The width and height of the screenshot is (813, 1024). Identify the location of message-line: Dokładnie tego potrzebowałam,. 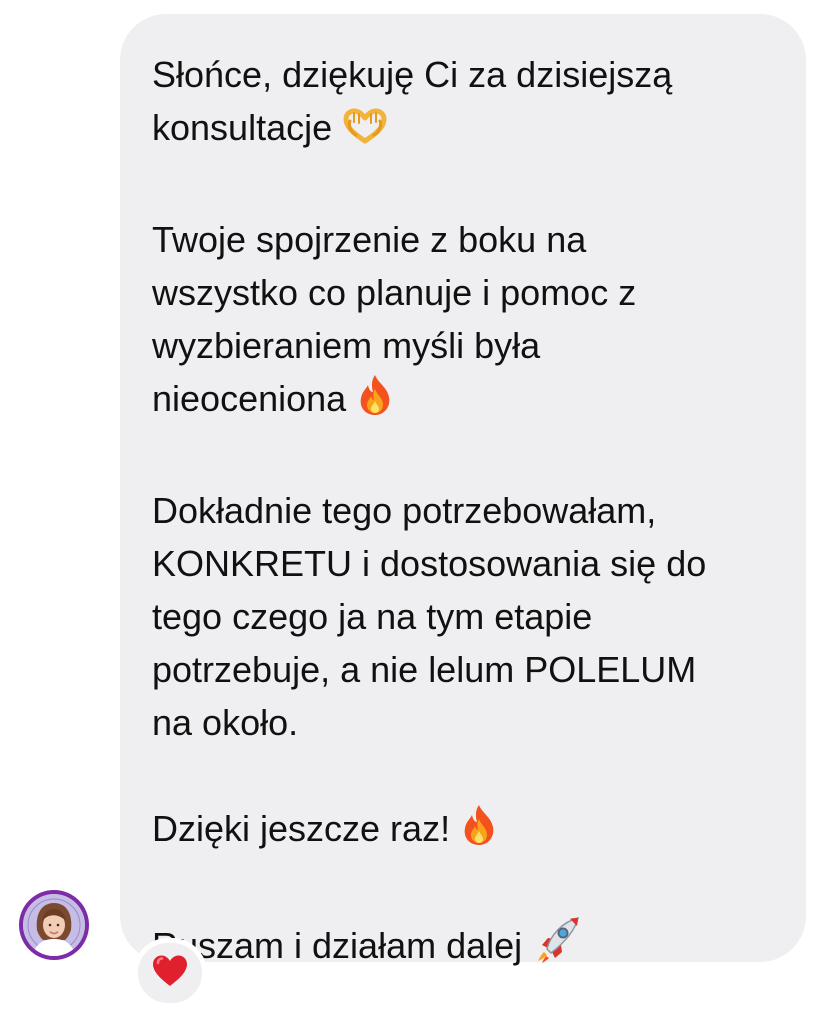
(404, 510).